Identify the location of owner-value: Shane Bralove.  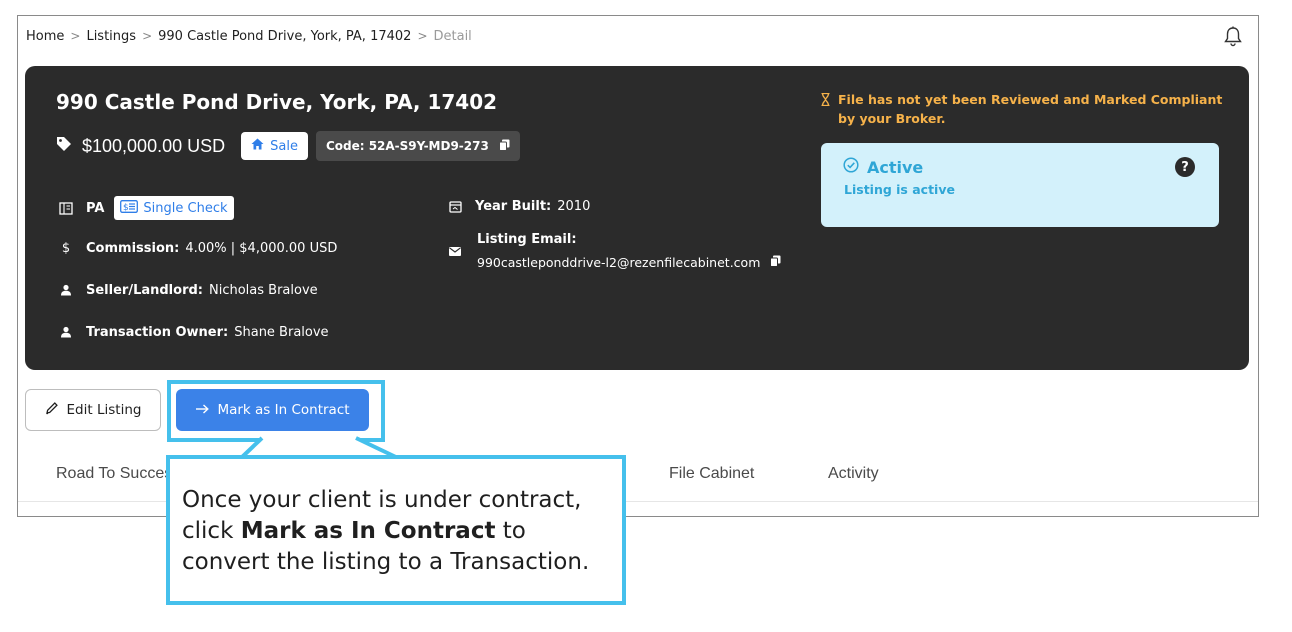
(281, 332).